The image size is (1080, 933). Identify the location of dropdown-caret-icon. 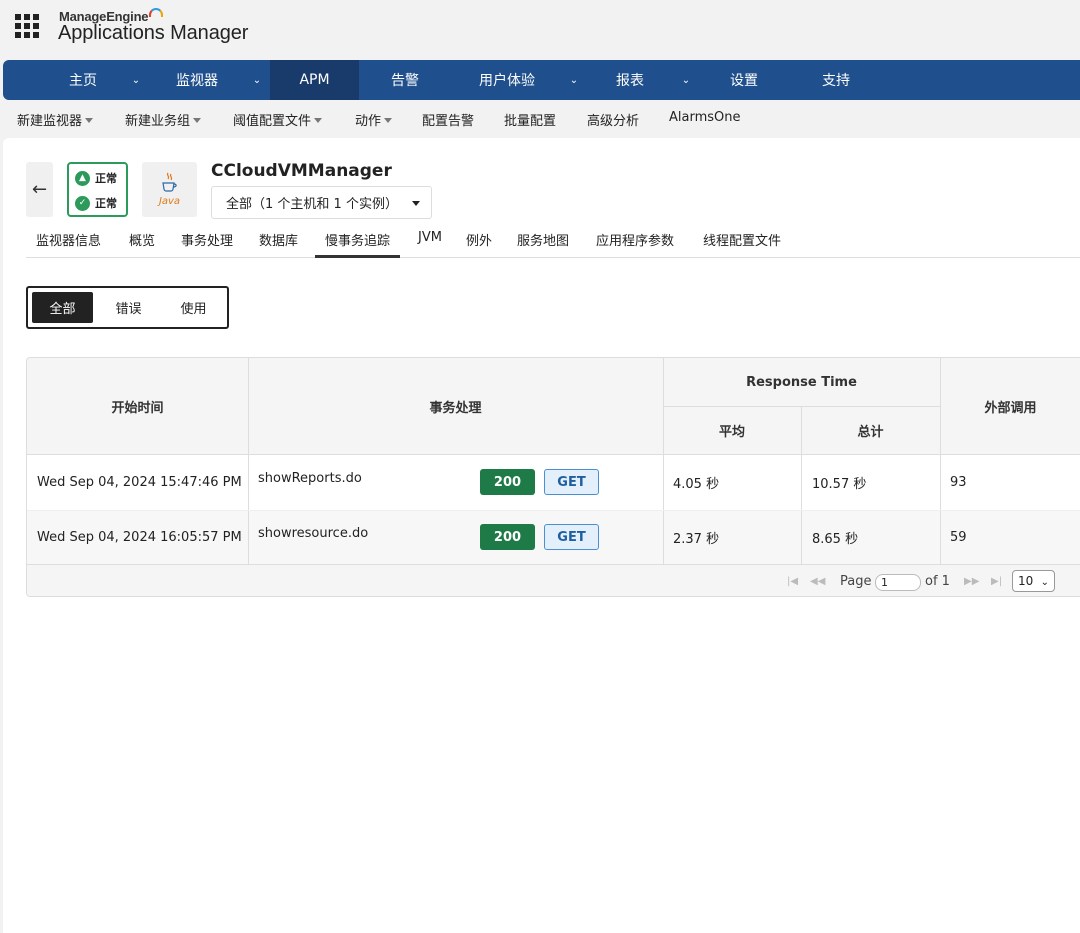
(416, 203).